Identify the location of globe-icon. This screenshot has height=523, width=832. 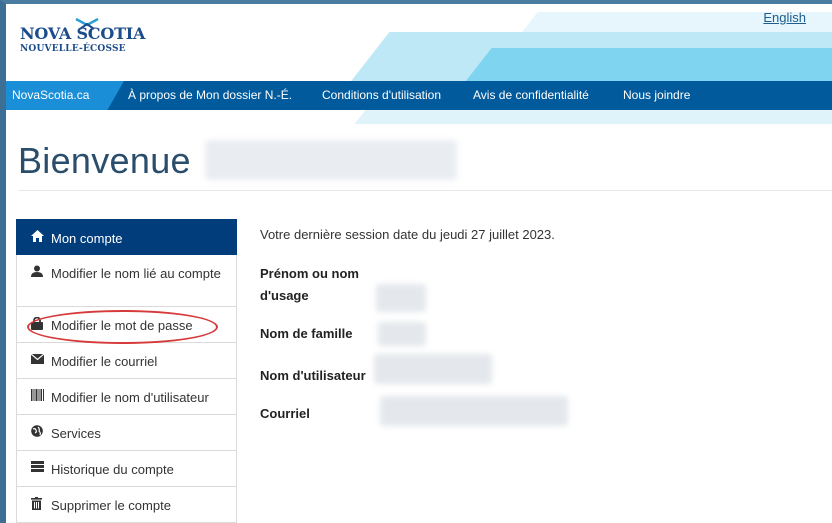
(38, 432).